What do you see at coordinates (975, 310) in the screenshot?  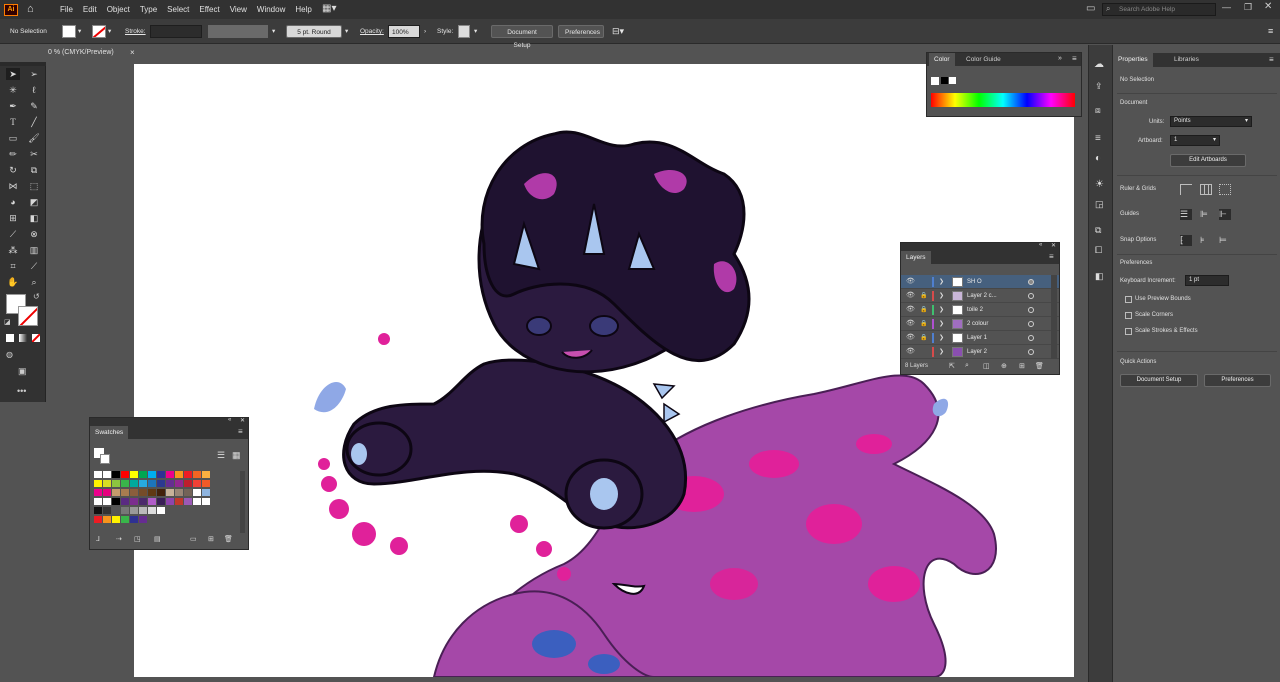 I see `layer-name: toile 2` at bounding box center [975, 310].